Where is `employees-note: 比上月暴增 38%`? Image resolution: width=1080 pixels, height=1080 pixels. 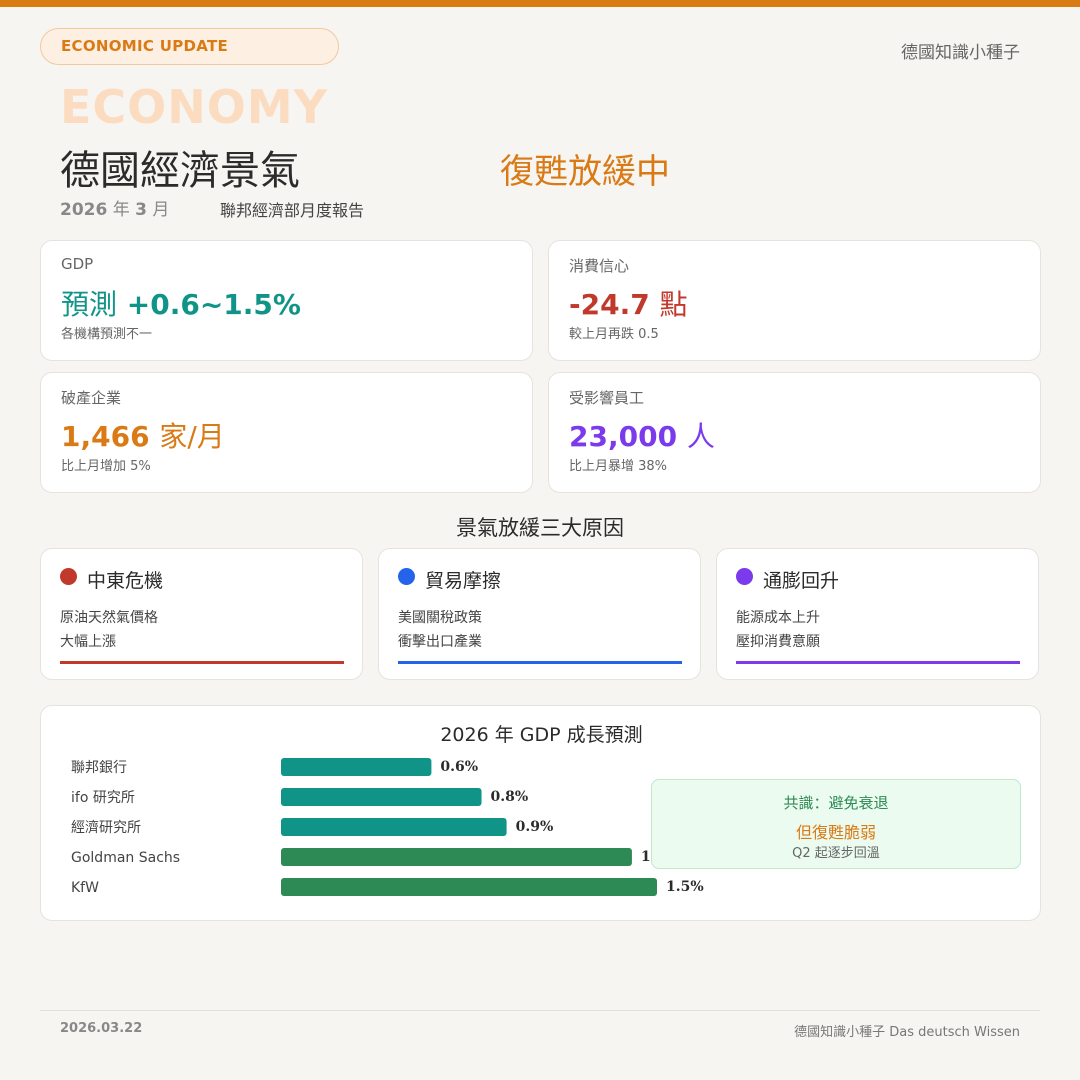 employees-note: 比上月暴增 38% is located at coordinates (618, 466).